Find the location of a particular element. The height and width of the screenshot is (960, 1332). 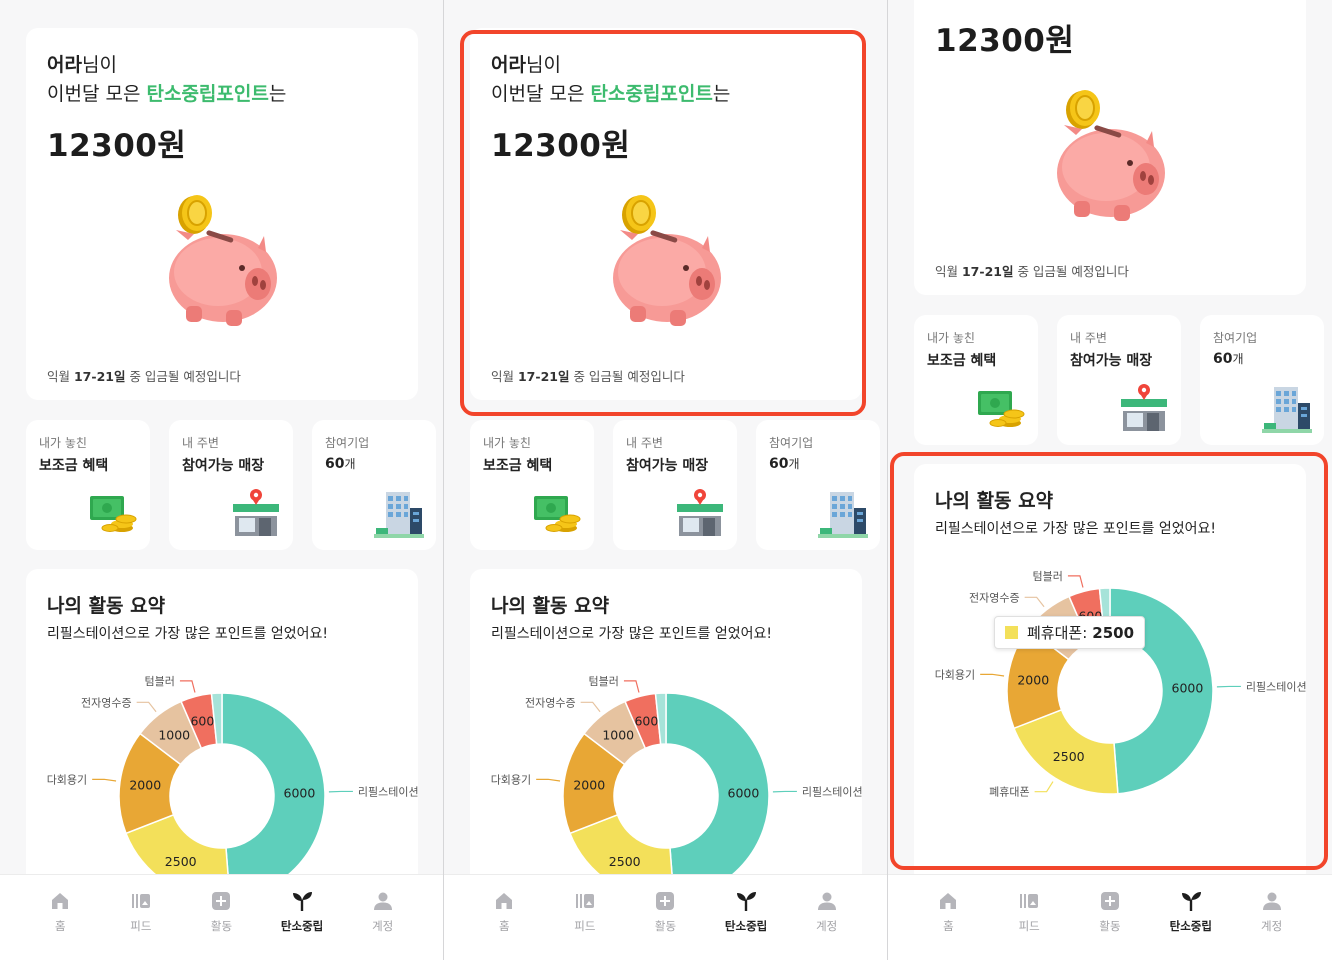

tooltip-label: 폐휴대폰: is located at coordinates (1057, 633).